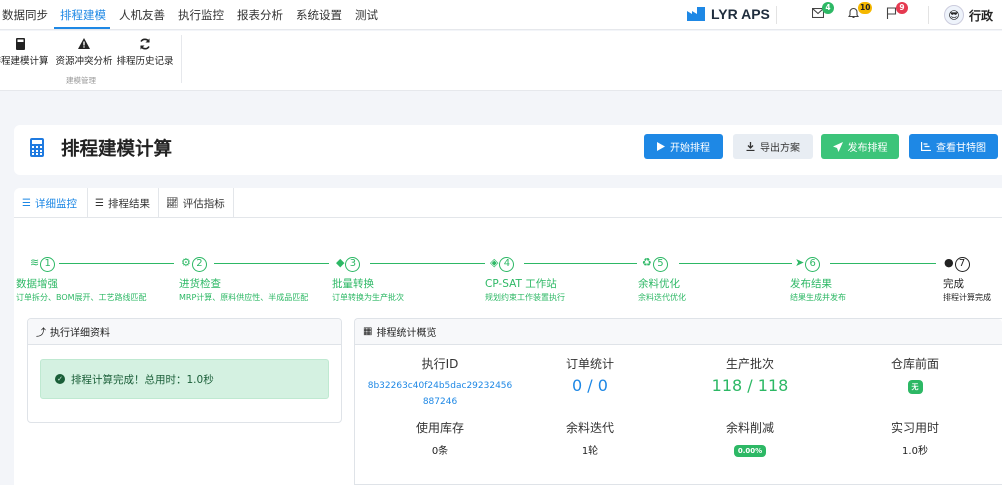  I want to click on notification-button: 10, so click(860, 12).